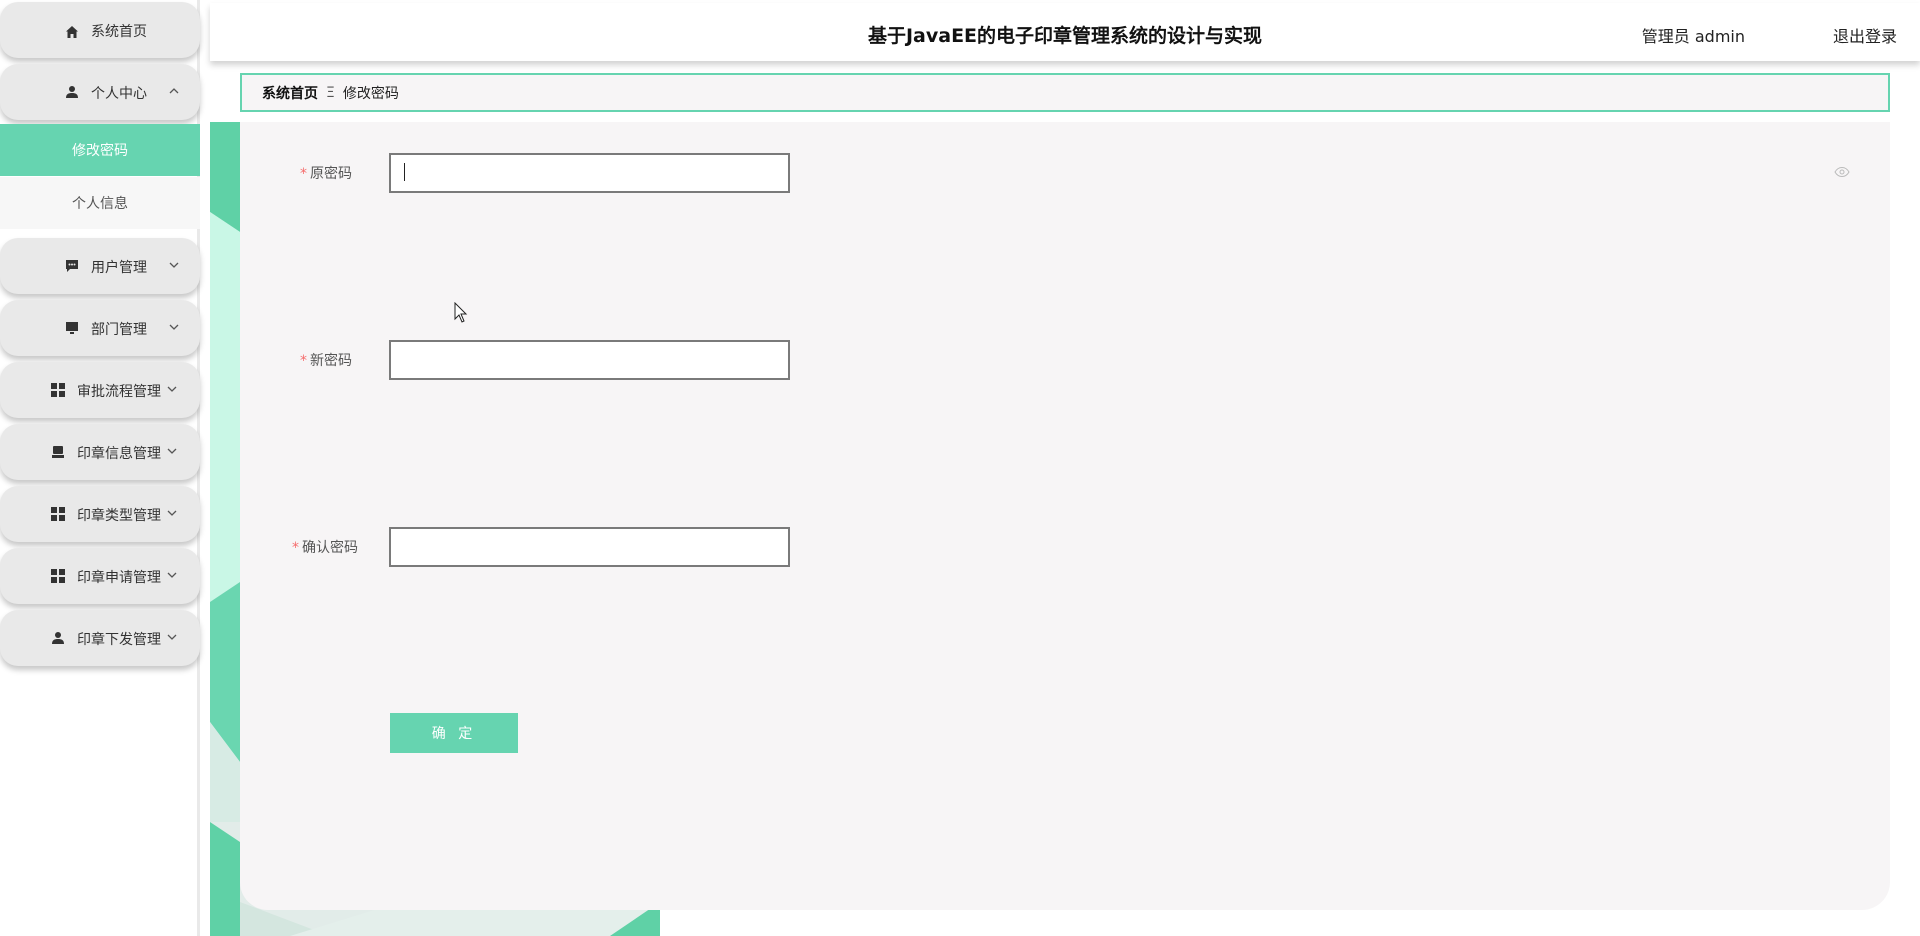 The width and height of the screenshot is (1920, 936). I want to click on old-password-label-text: 原密码, so click(331, 174).